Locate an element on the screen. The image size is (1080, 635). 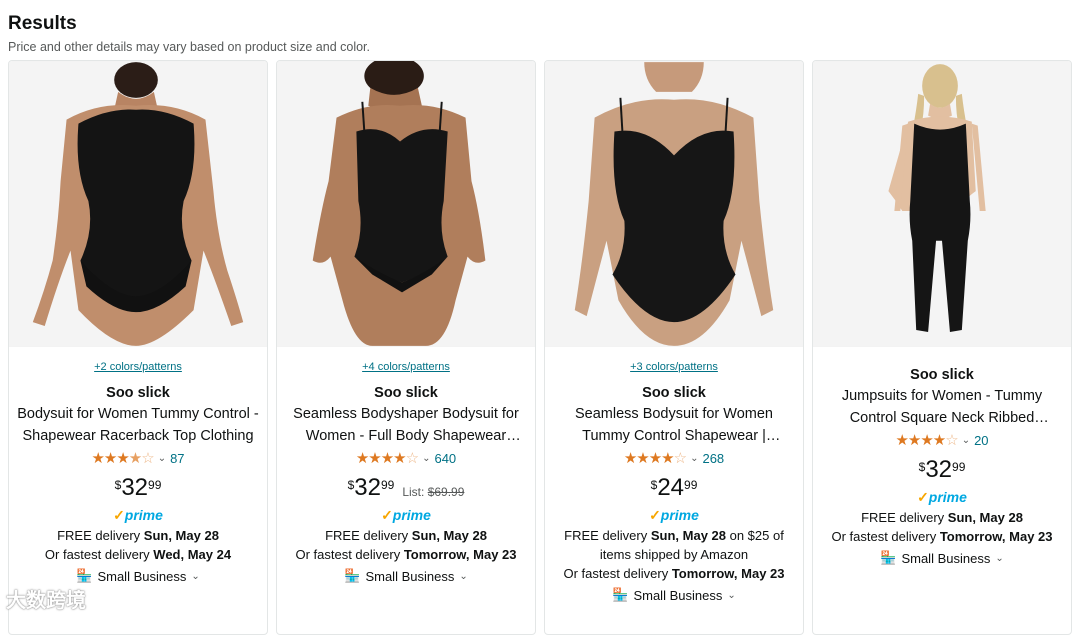
jumpsuit-image is located at coordinates (942, 204).